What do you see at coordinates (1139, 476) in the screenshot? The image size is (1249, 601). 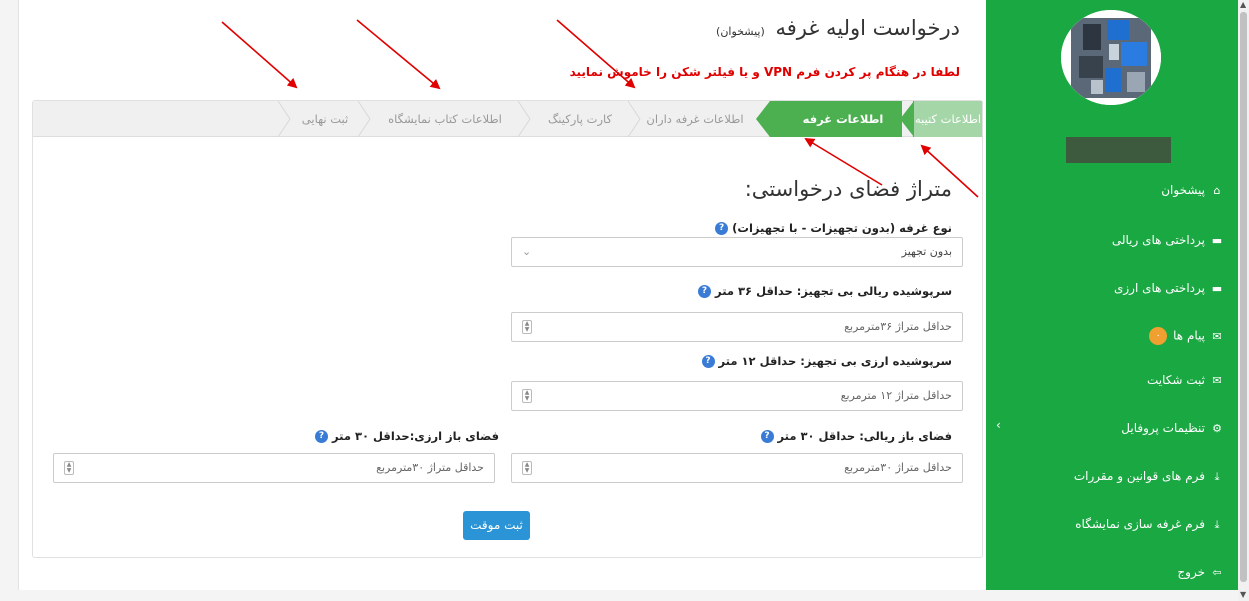 I see `sidebar-item-label: فرم های قوانین و مقررات` at bounding box center [1139, 476].